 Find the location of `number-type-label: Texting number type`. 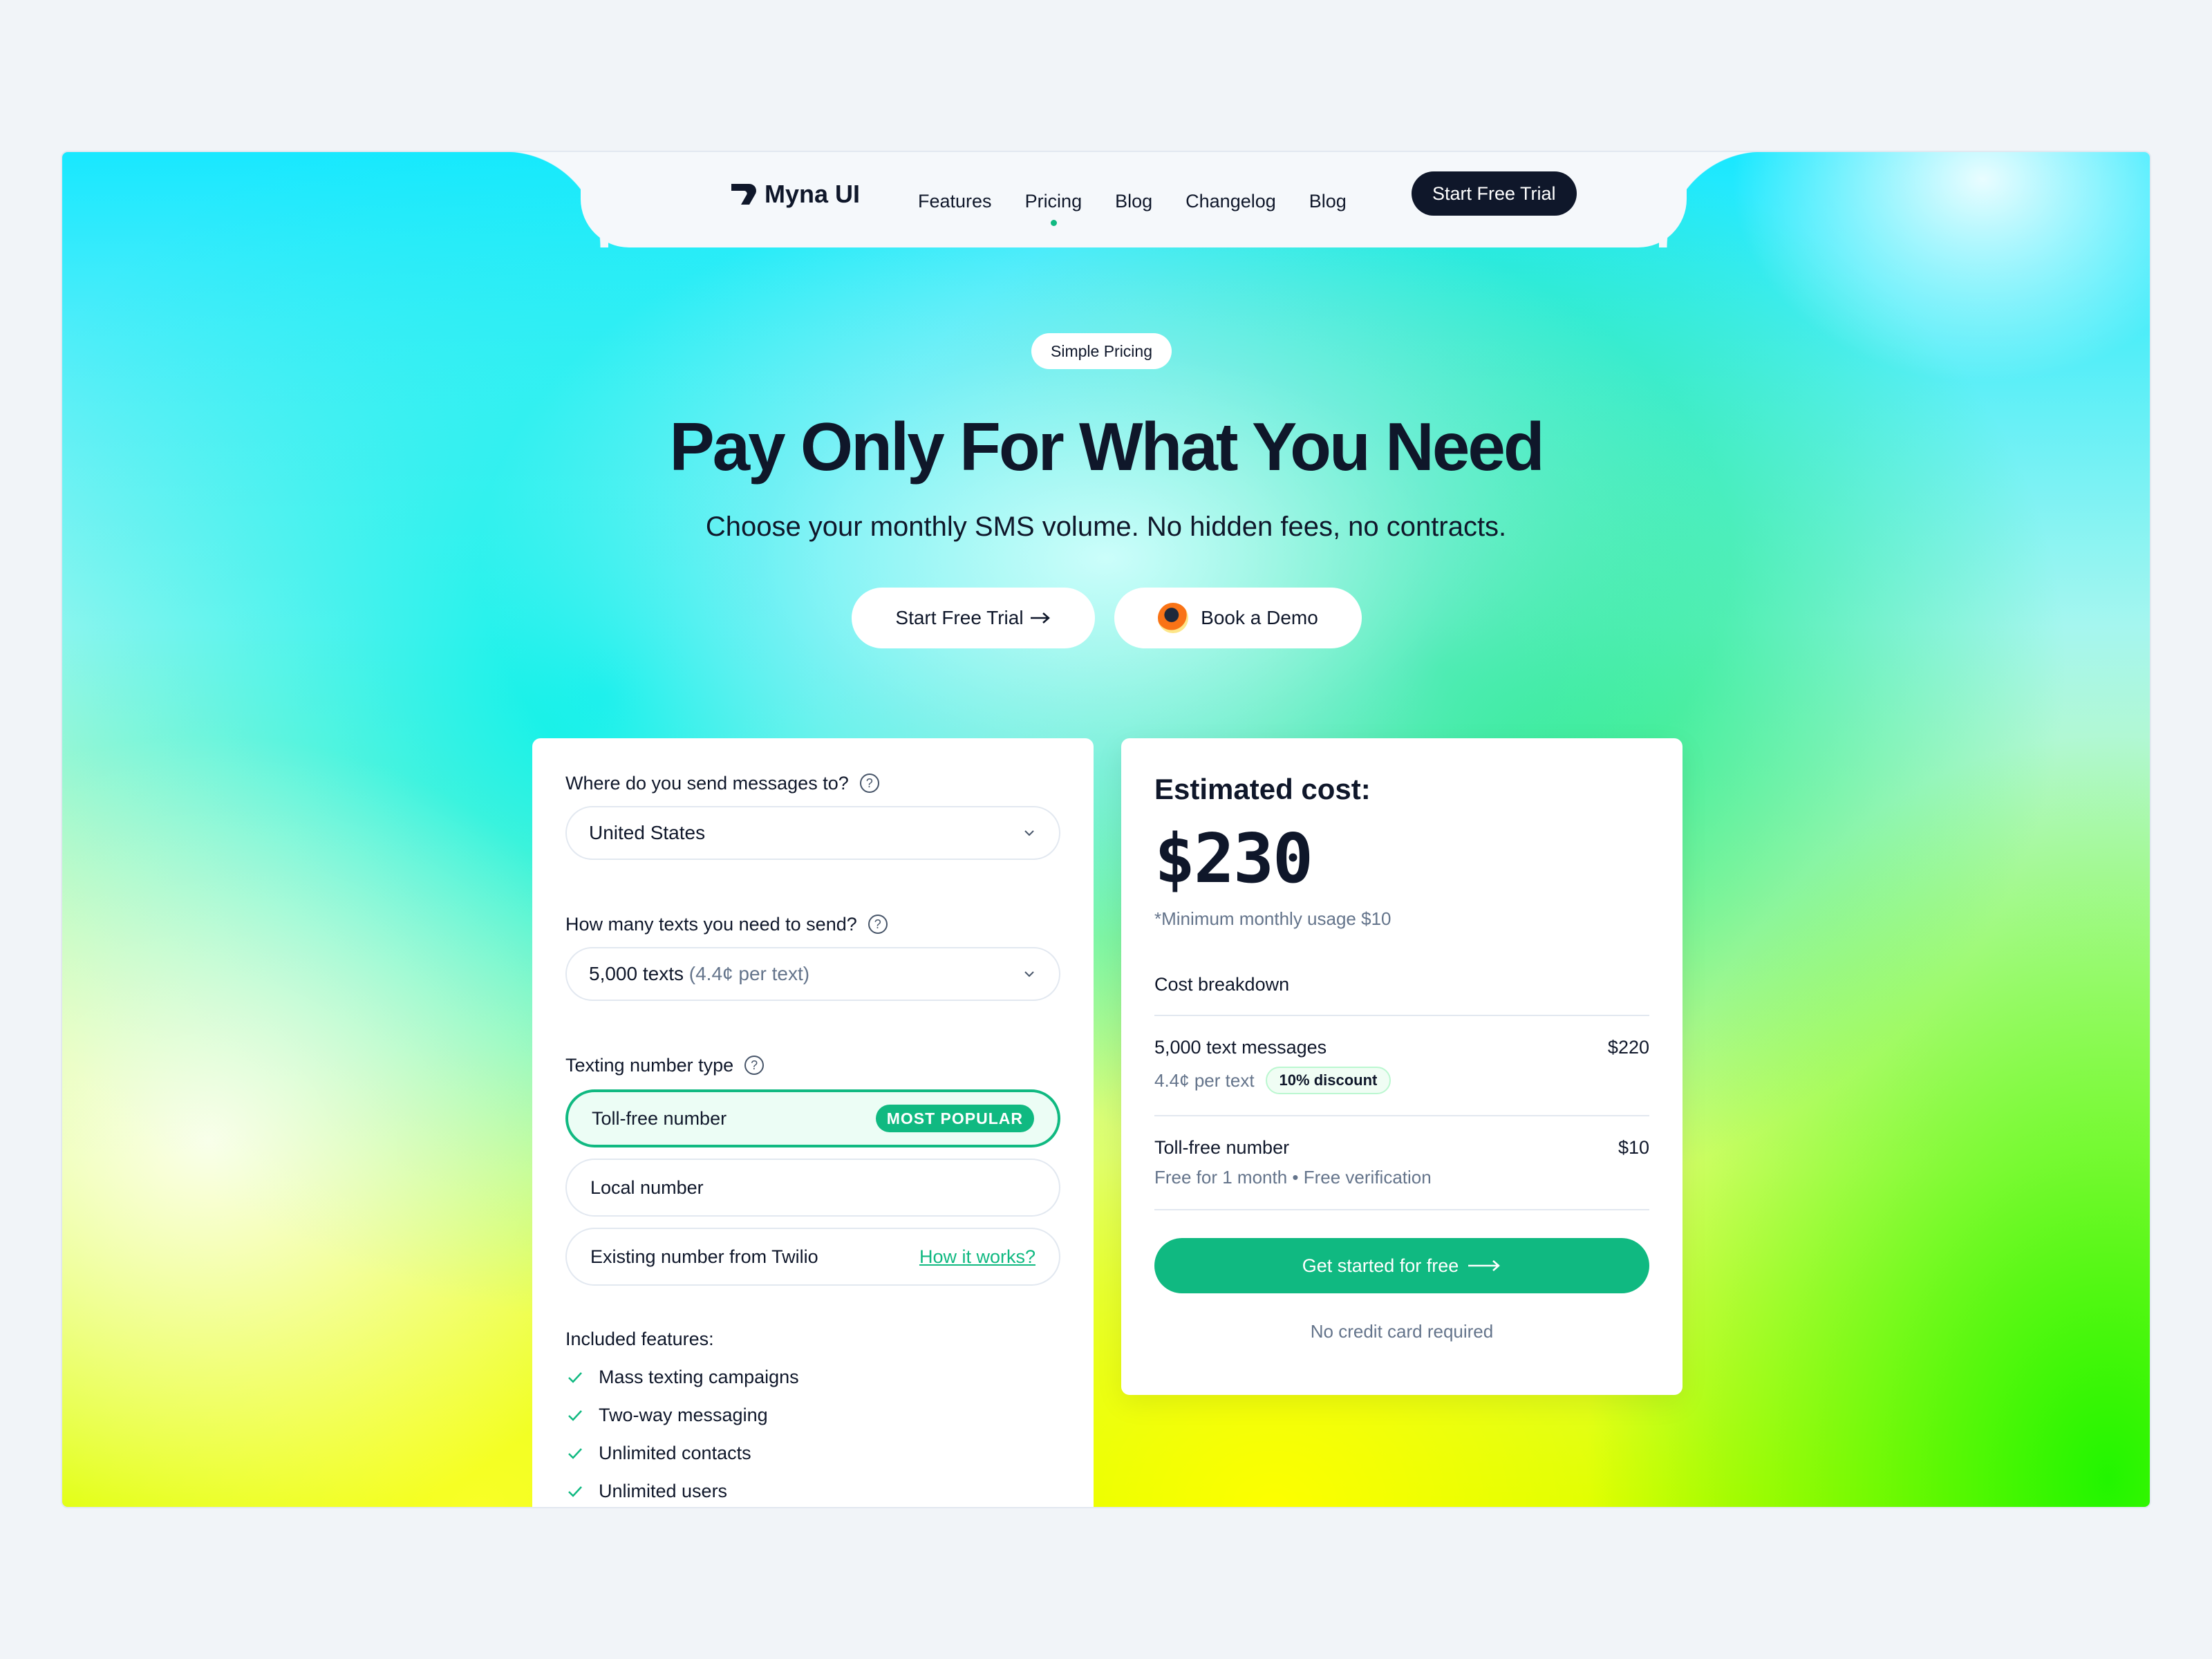

number-type-label: Texting number type is located at coordinates (650, 1065).